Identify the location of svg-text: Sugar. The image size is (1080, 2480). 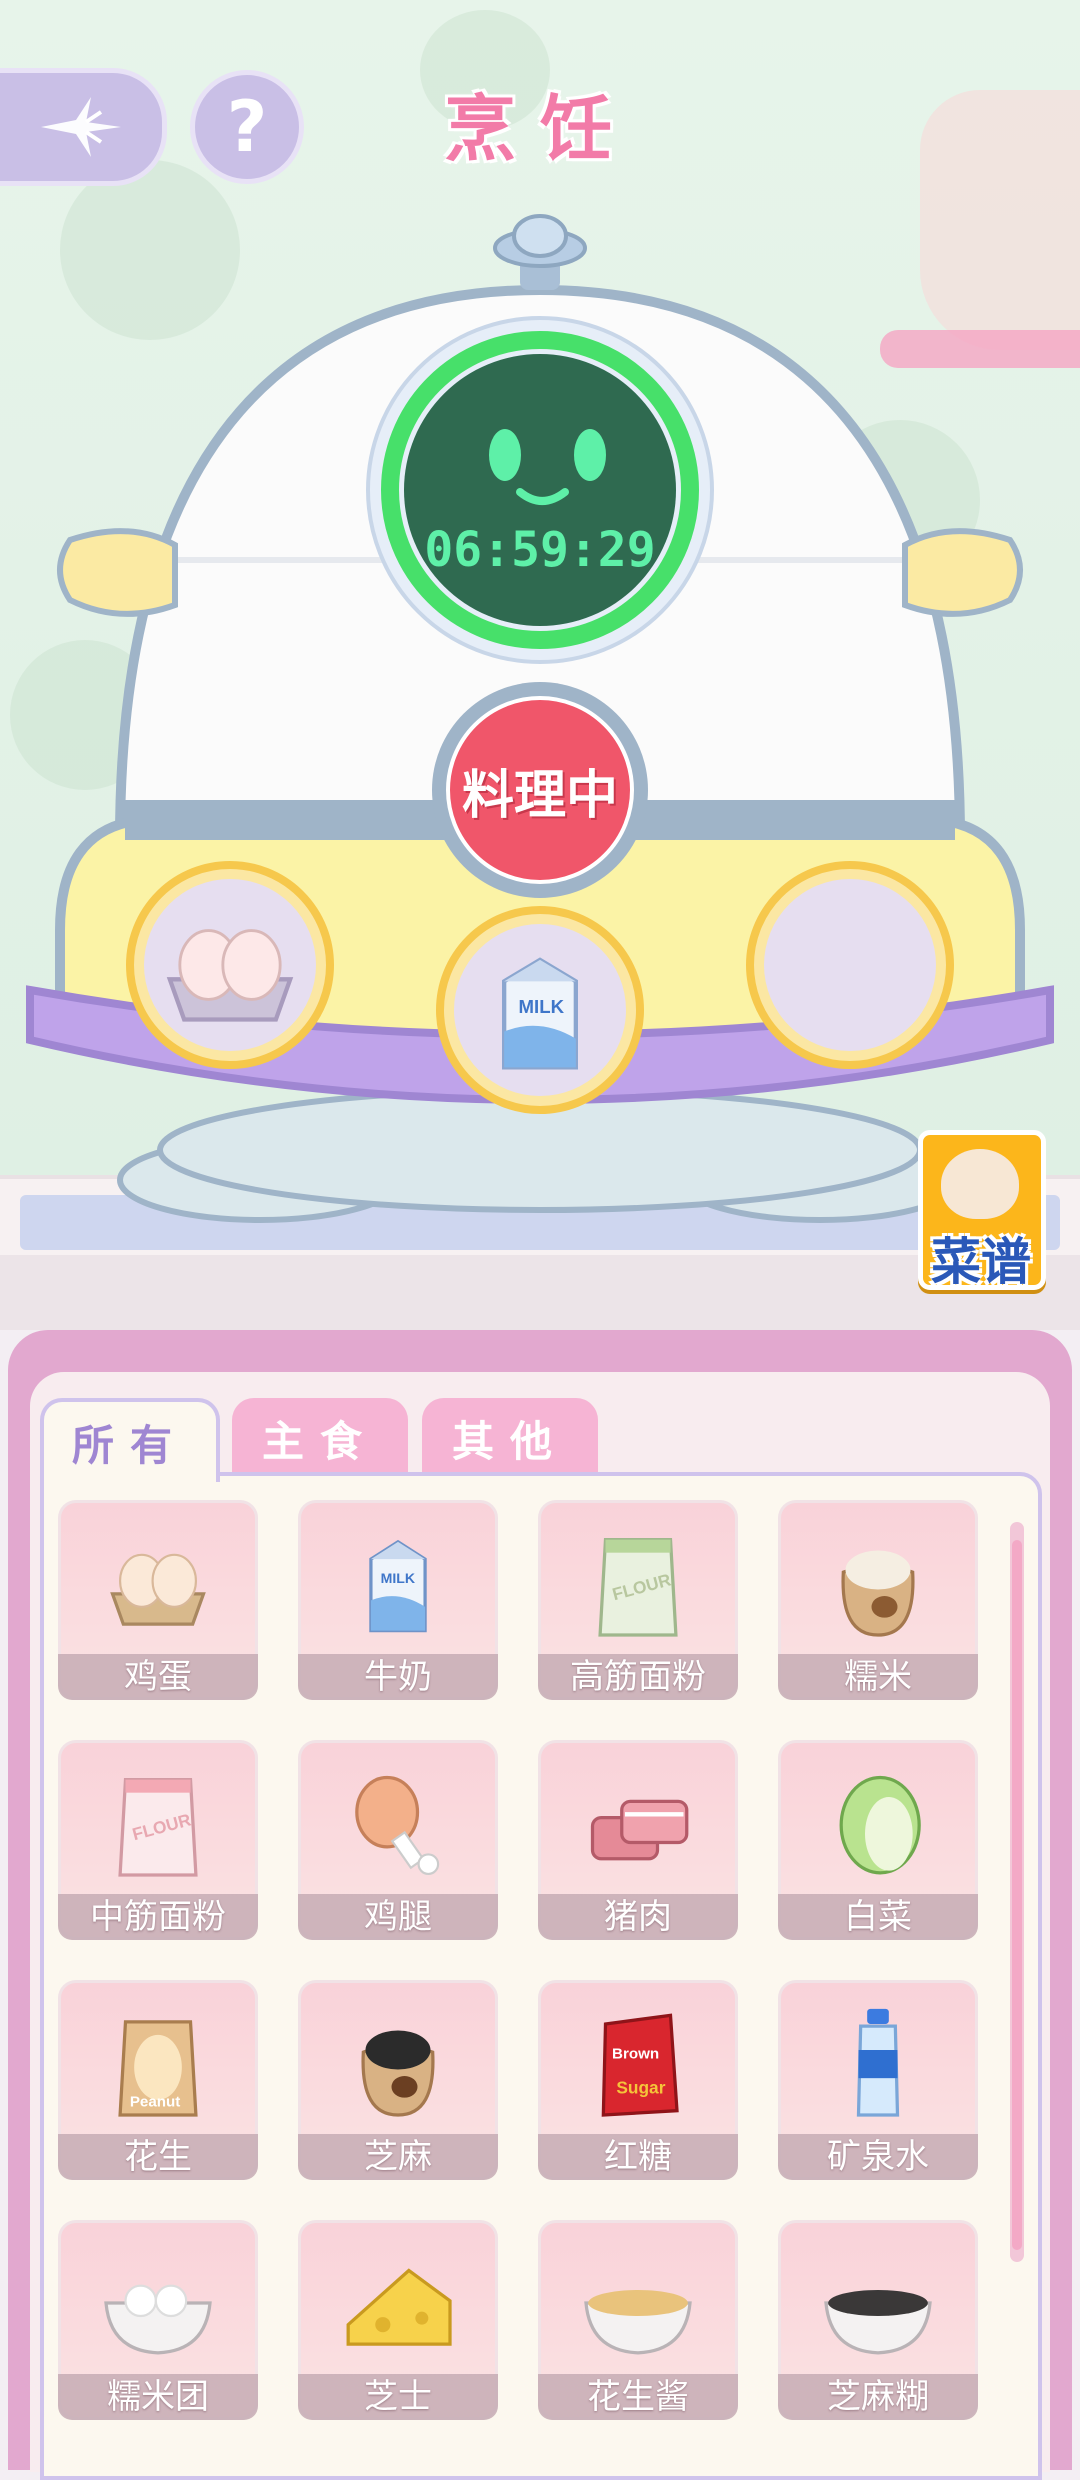
(640, 2087).